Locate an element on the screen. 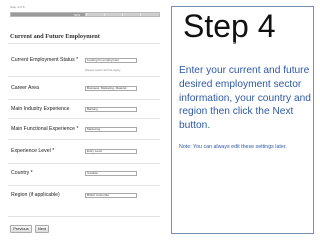 This screenshot has height=240, width=320. previous-button: Previous is located at coordinates (21, 229).